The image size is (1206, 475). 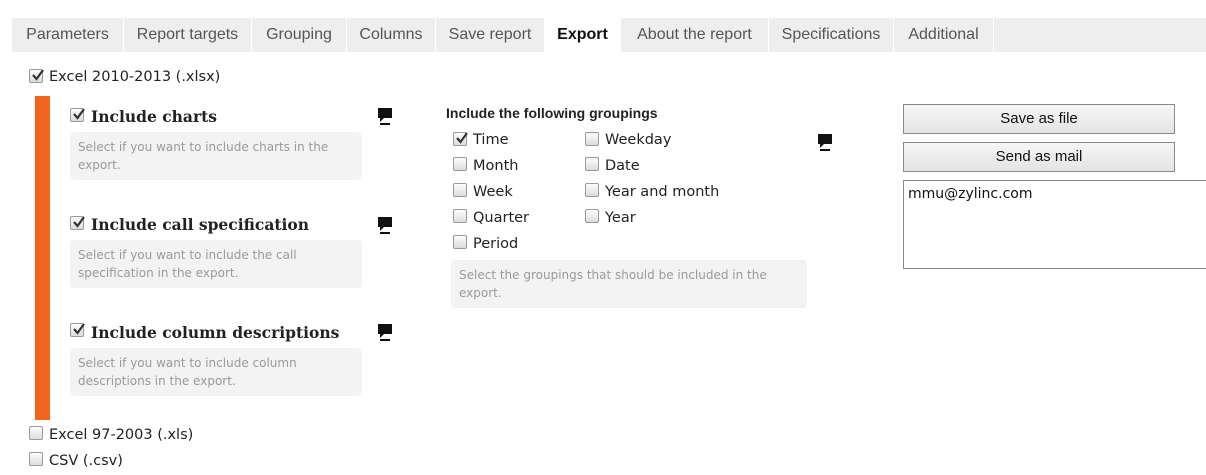 I want to click on include-column-descriptions-label: Include column descriptions, so click(x=215, y=332).